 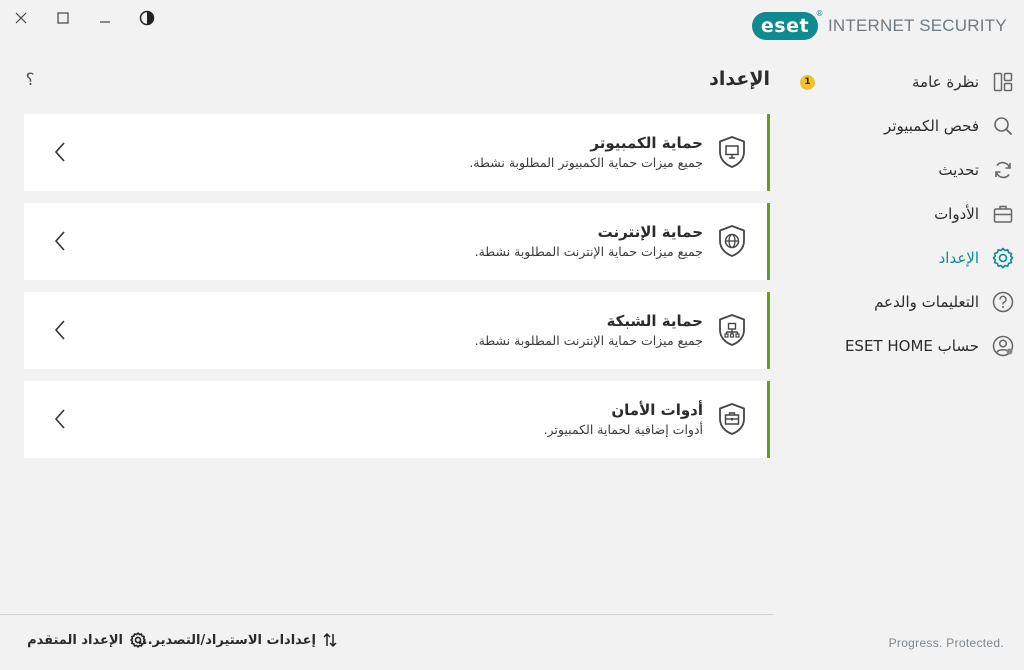 I want to click on theme-toggle-button, so click(x=147, y=18).